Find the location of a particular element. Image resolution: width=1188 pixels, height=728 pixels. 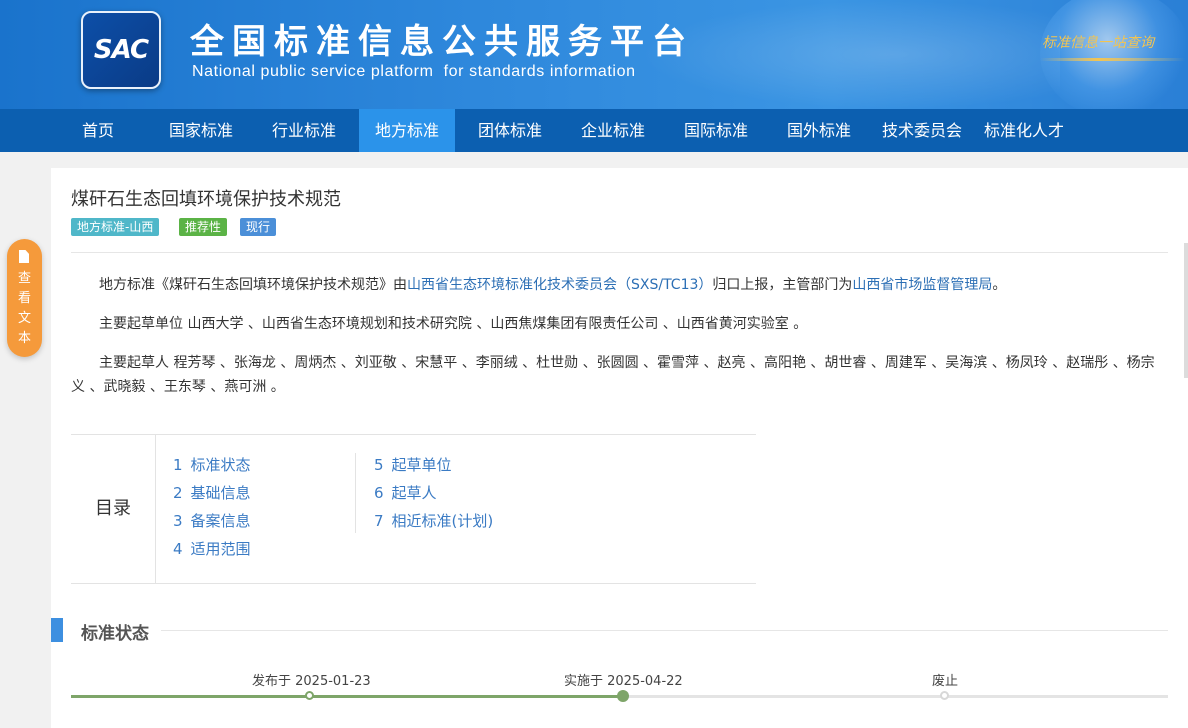

timeline-abolished-label: 废止 is located at coordinates (945, 681).